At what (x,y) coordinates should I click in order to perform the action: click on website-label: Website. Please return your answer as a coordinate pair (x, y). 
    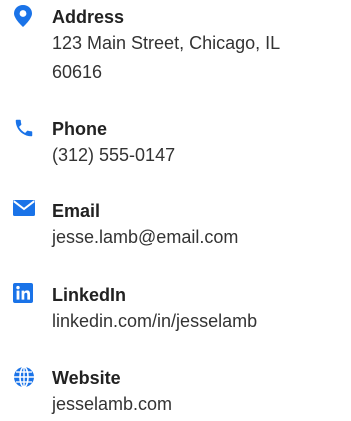
    Looking at the image, I should click on (86, 378).